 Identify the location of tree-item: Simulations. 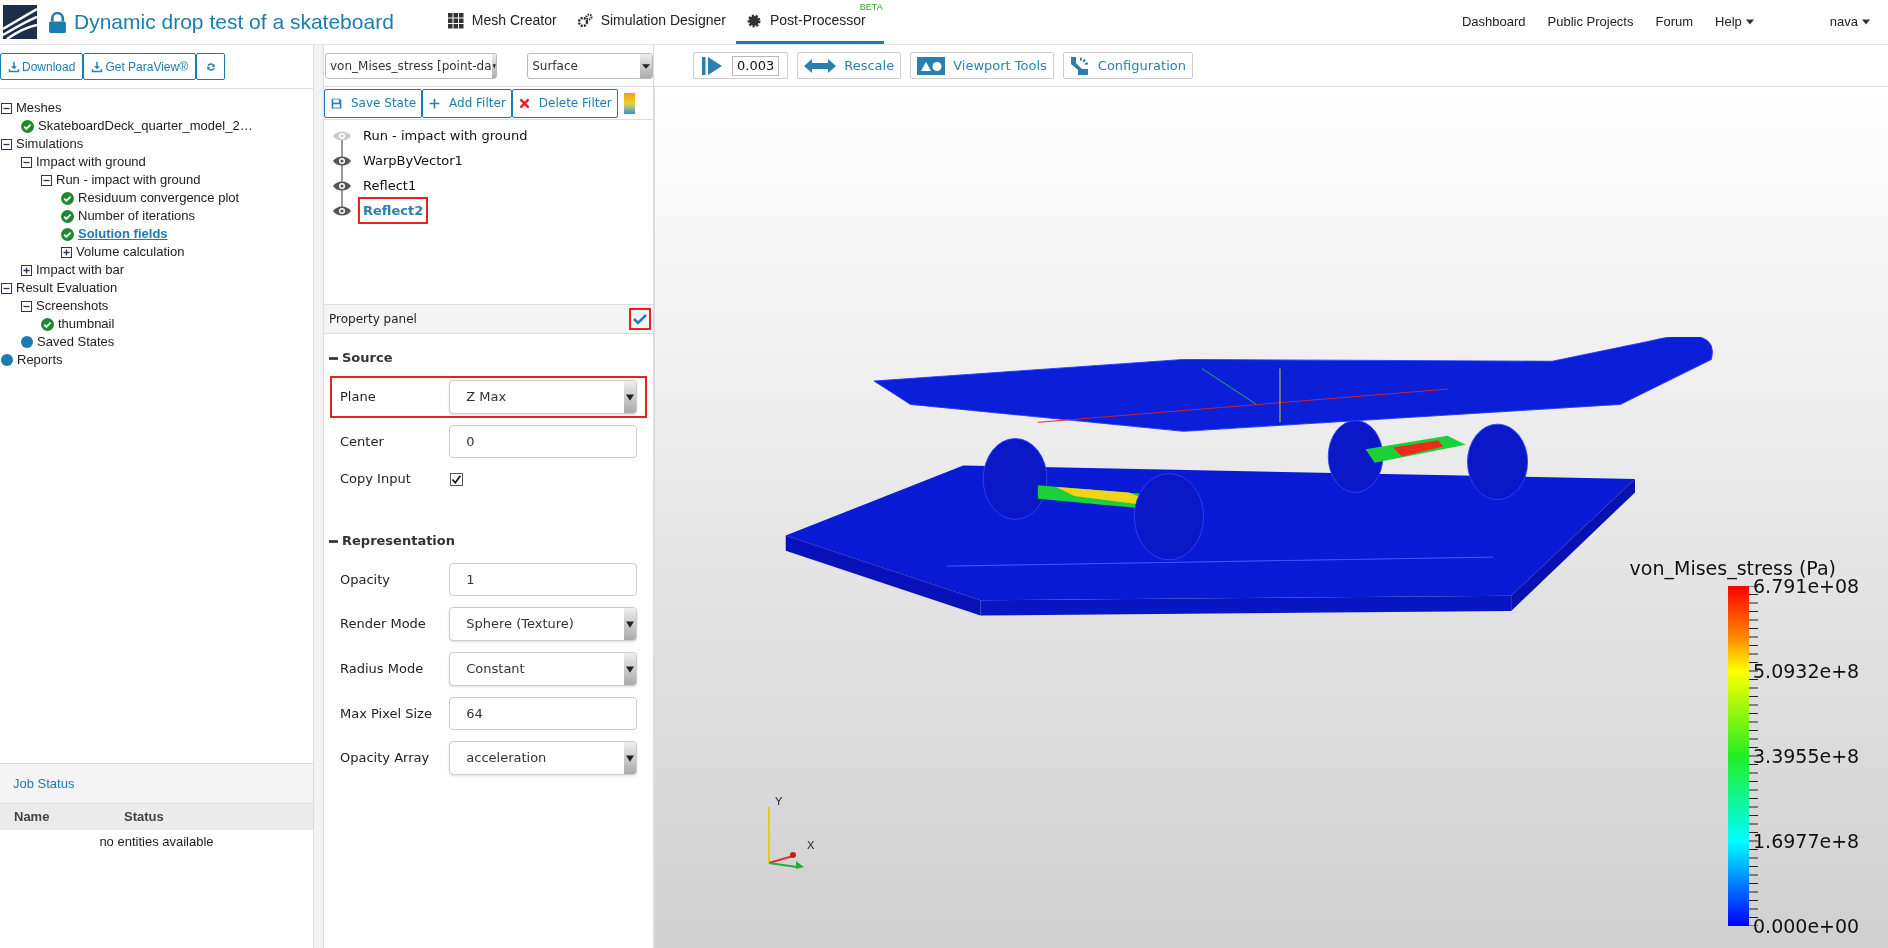
(50, 144).